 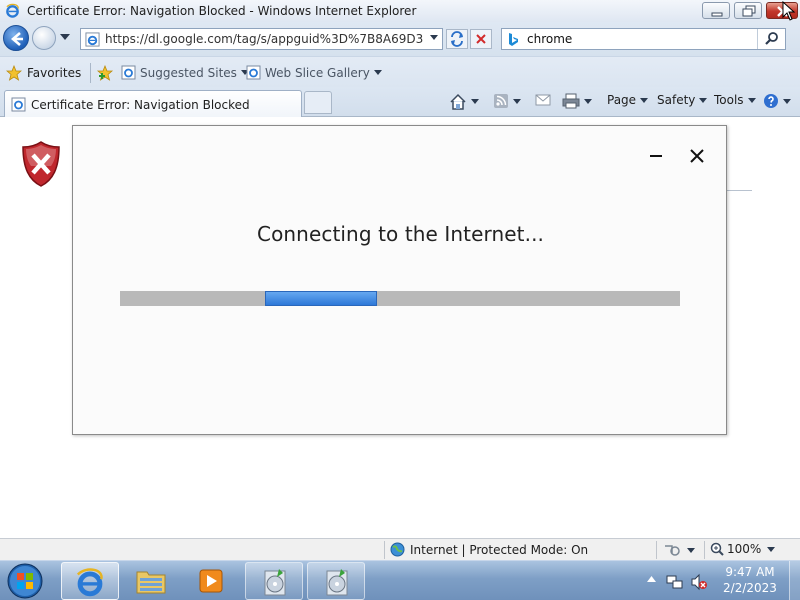 I want to click on help-button, so click(x=777, y=101).